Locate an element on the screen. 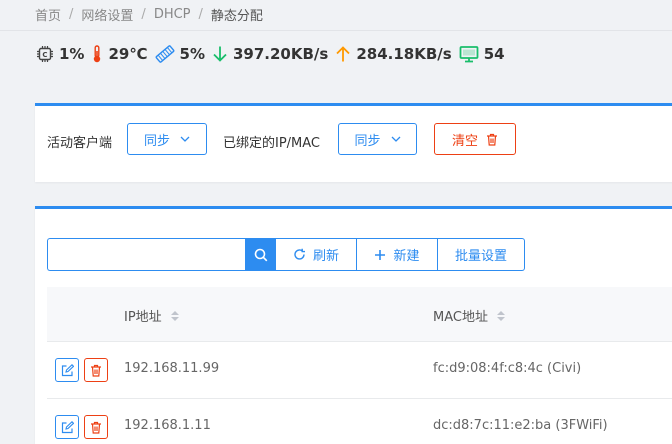  memory-icon is located at coordinates (164, 54).